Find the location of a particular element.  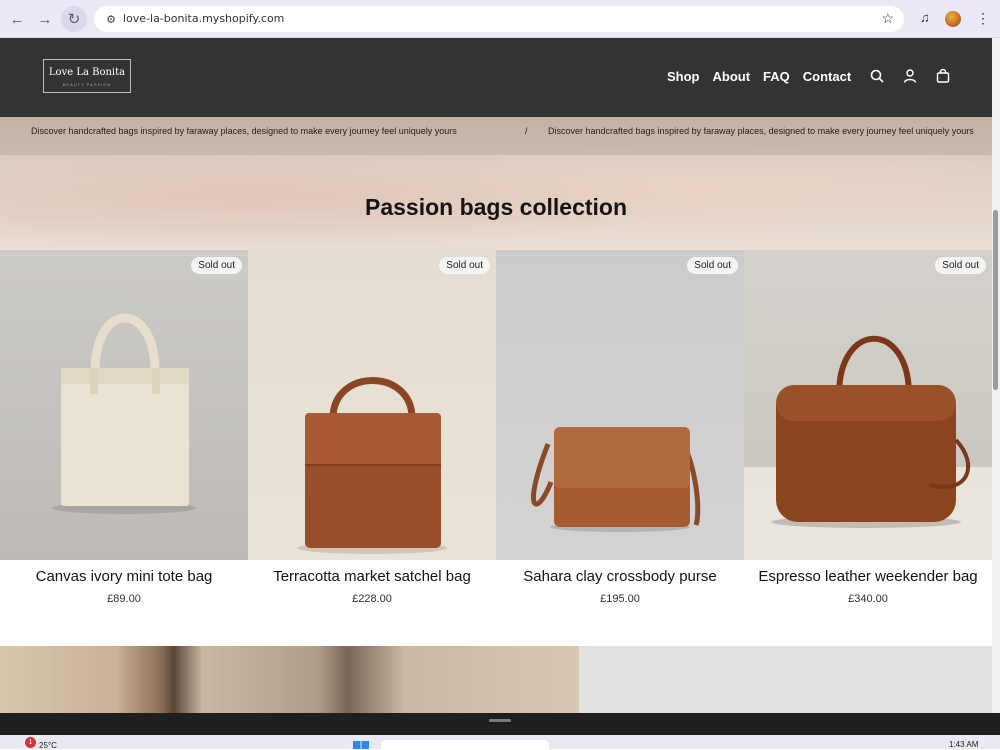

product-name: Terracotta market satchel bag is located at coordinates (372, 576).